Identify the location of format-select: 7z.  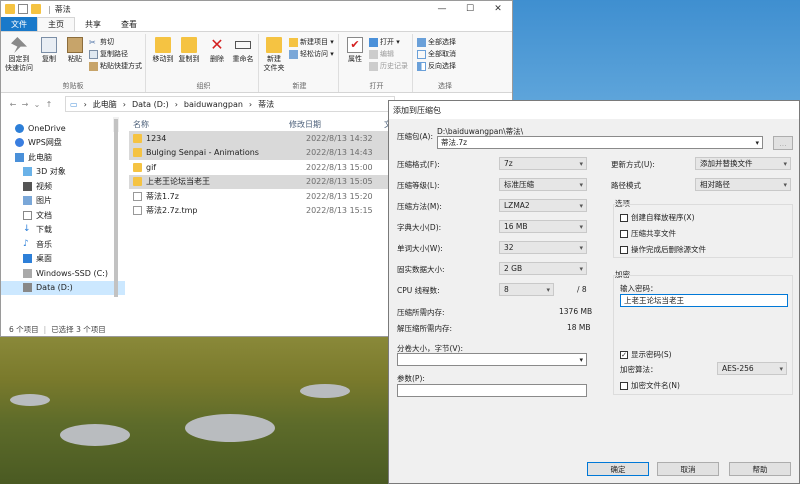
(543, 163).